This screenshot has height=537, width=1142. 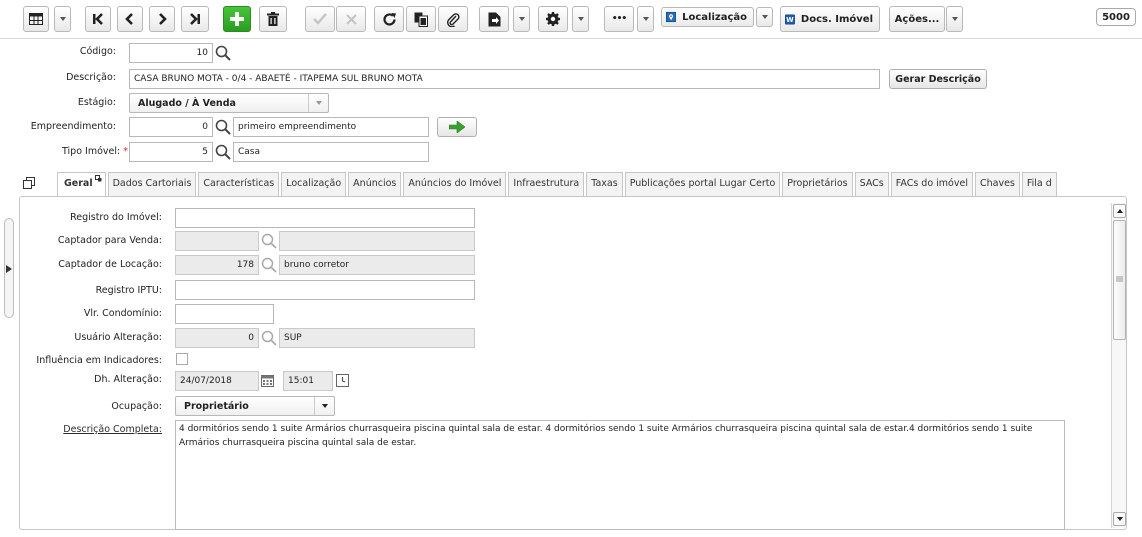 What do you see at coordinates (229, 103) in the screenshot?
I see `estagio-select: Alugado / À Venda` at bounding box center [229, 103].